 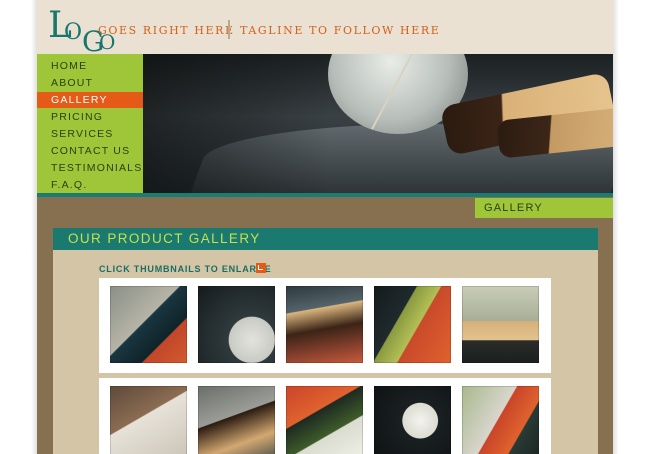 I want to click on nav-item-home: HOME, so click(x=90, y=66).